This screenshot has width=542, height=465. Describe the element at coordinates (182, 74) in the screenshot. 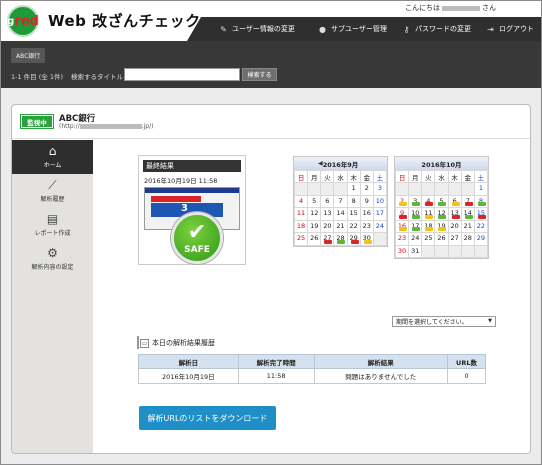

I see `search-input` at that location.